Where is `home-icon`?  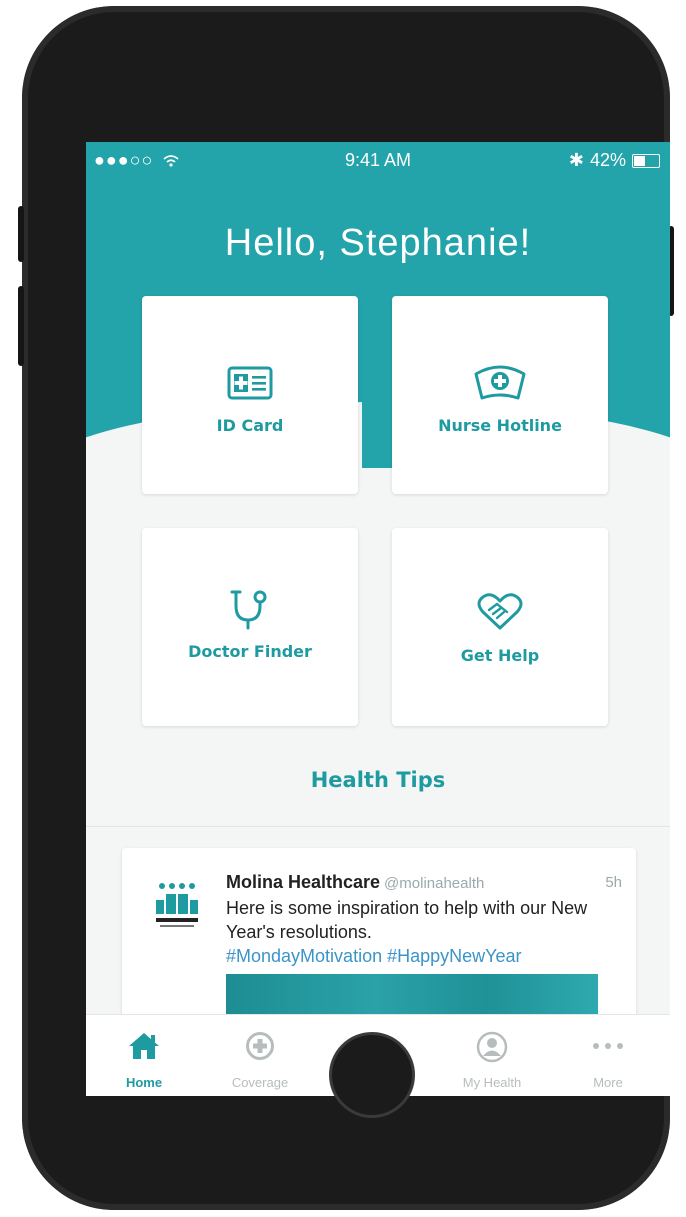 home-icon is located at coordinates (144, 1046).